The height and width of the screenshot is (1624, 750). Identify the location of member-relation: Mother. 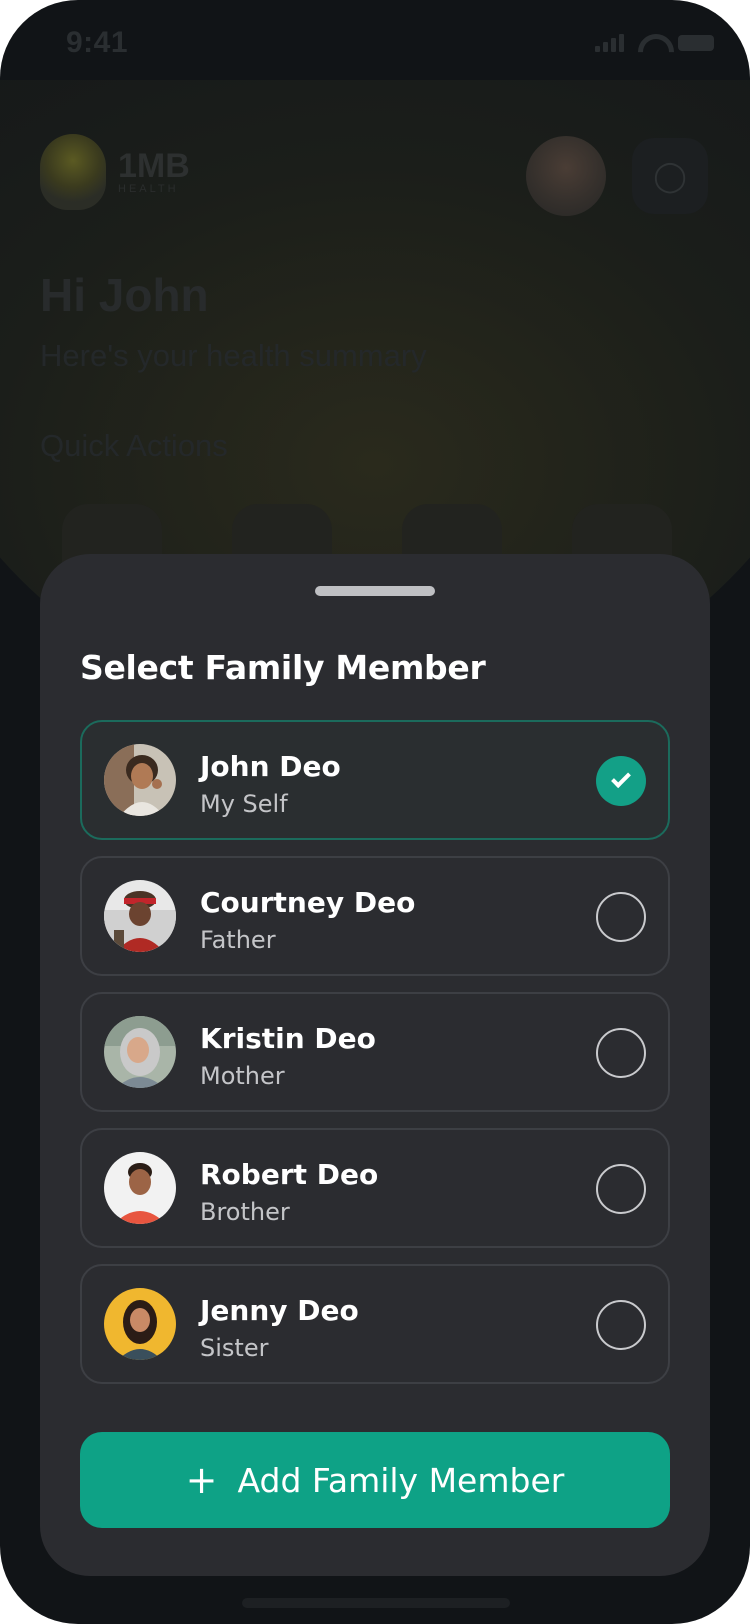
(242, 1076).